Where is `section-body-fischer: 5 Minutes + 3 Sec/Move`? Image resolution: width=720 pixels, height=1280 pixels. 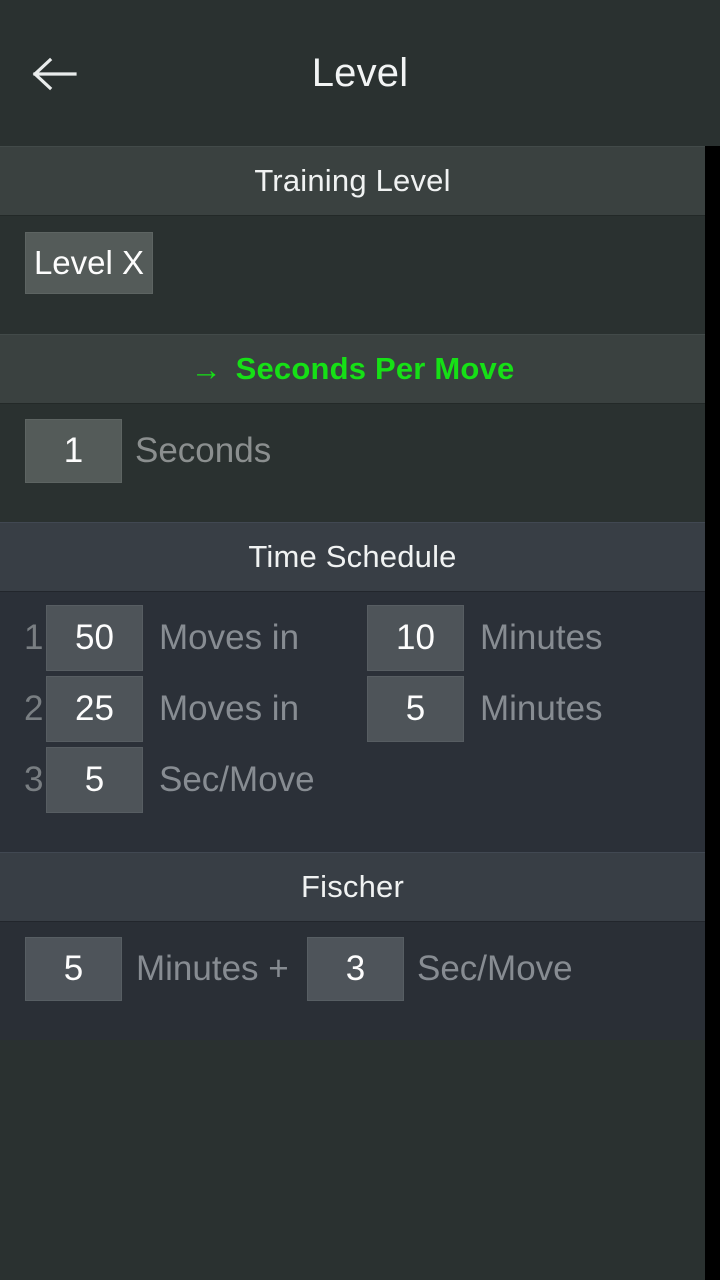
section-body-fischer: 5 Minutes + 3 Sec/Move is located at coordinates (352, 981).